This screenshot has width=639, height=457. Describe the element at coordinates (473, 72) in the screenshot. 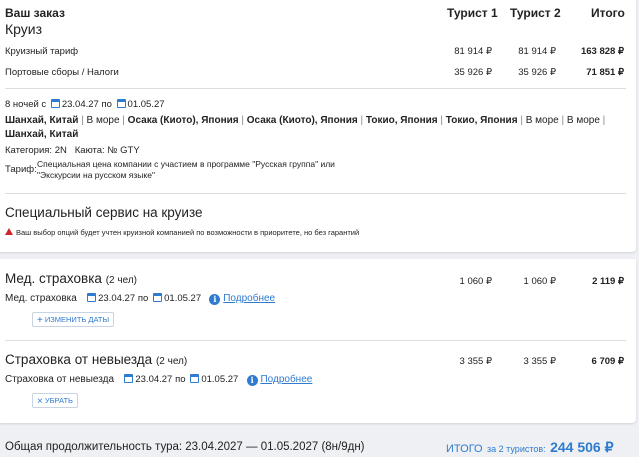

I see `row-t1: 35 926 ₽` at that location.